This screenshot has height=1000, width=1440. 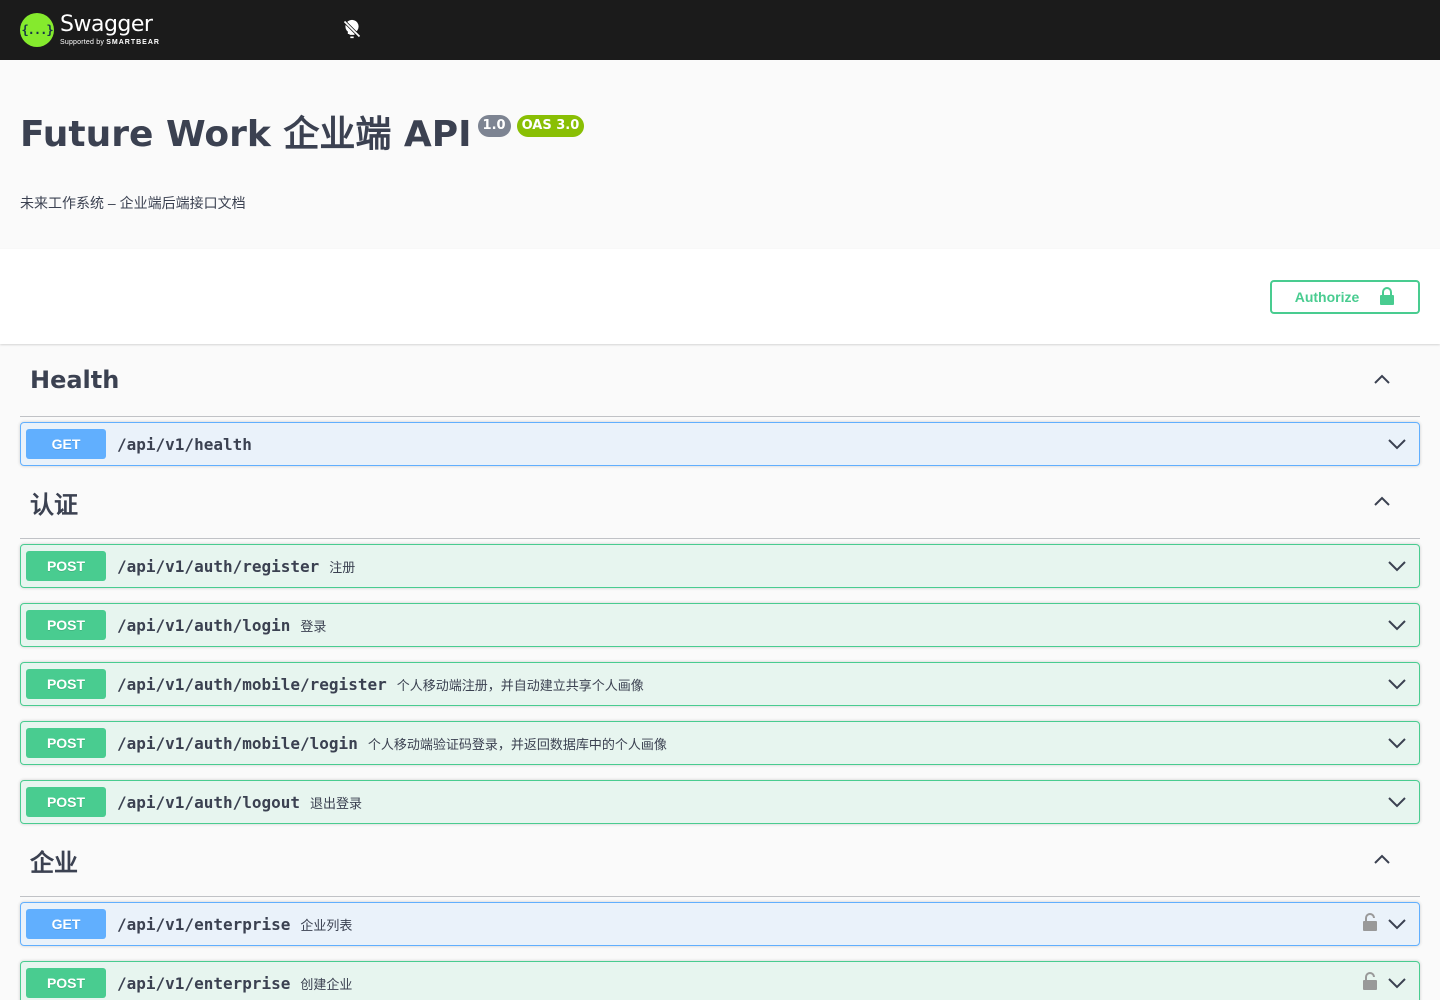 What do you see at coordinates (54, 504) in the screenshot?
I see `tag-name: 认证` at bounding box center [54, 504].